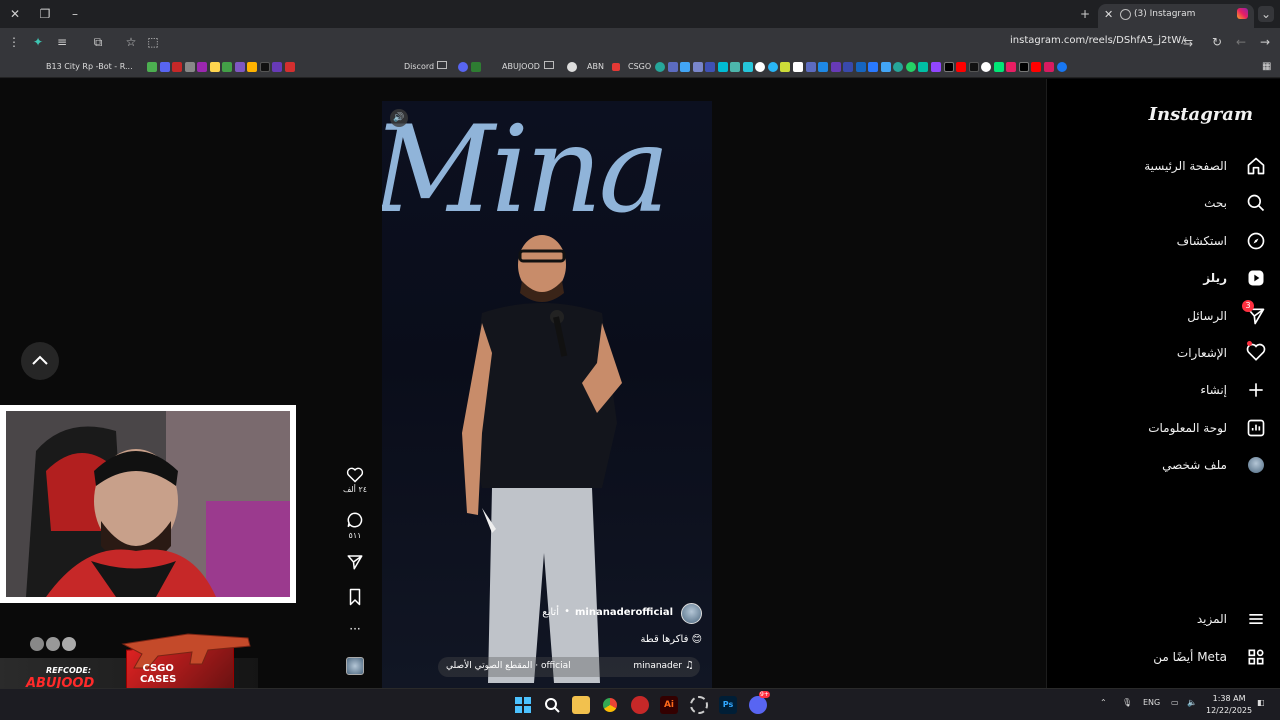 The width and height of the screenshot is (1280, 720). Describe the element at coordinates (550, 612) in the screenshot. I see `follow-button: أتابع` at that location.